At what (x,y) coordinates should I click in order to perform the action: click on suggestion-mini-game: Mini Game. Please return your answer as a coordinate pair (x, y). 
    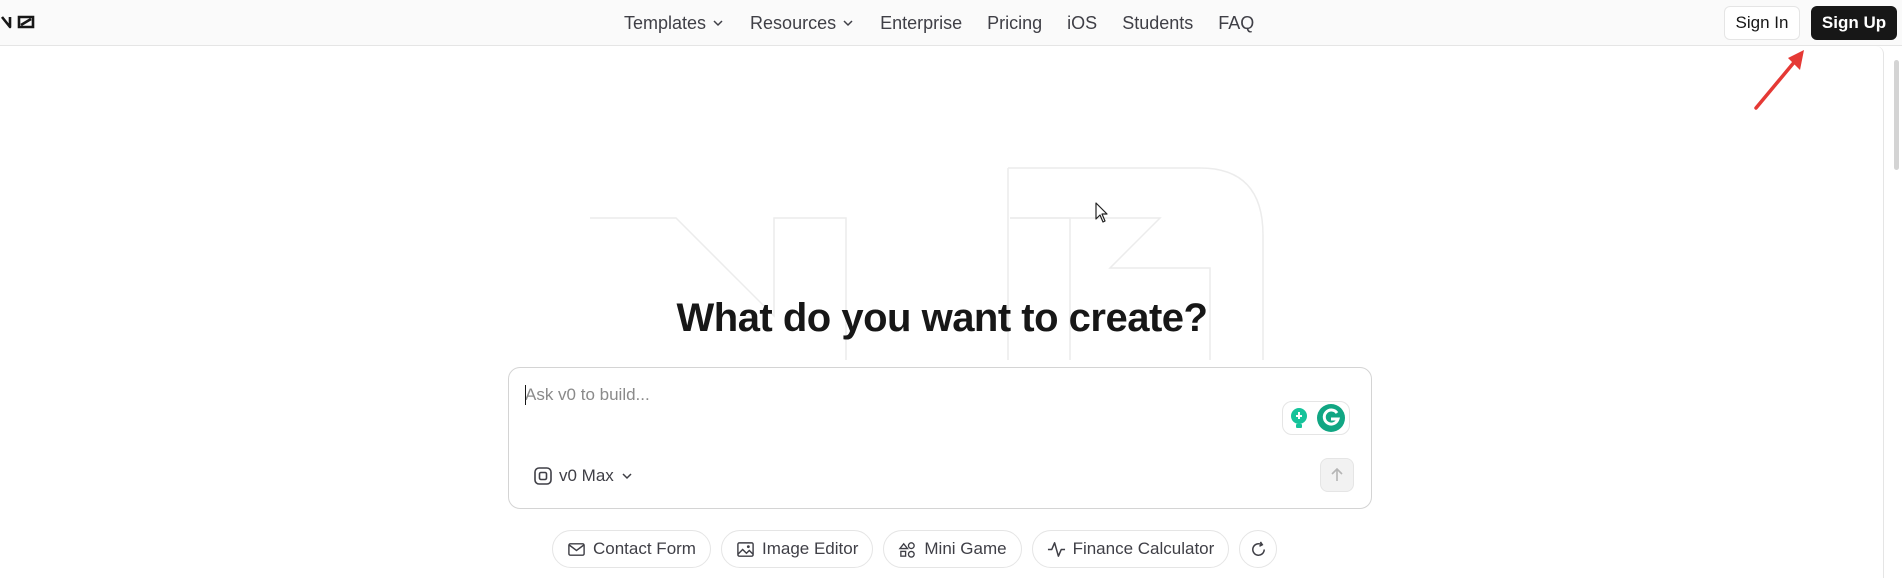
    Looking at the image, I should click on (952, 549).